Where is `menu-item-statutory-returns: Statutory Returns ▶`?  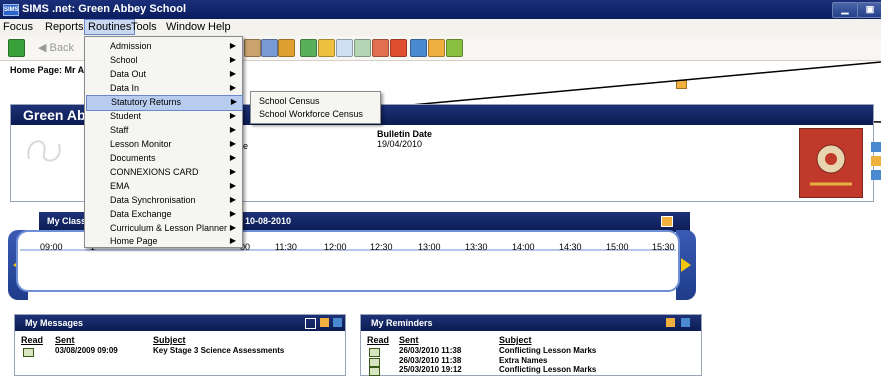
menu-item-statutory-returns: Statutory Returns ▶ is located at coordinates (164, 103).